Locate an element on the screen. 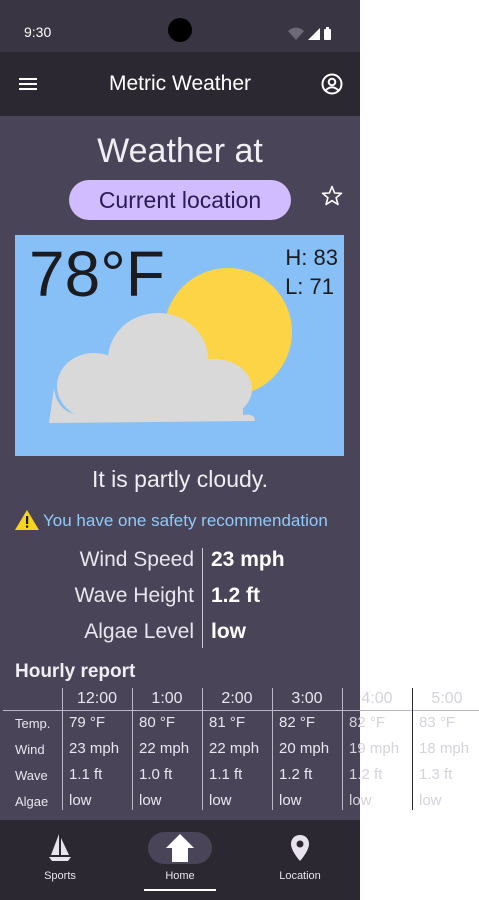 The image size is (479, 900). hourly-temp-cell: 80 °F is located at coordinates (157, 722).